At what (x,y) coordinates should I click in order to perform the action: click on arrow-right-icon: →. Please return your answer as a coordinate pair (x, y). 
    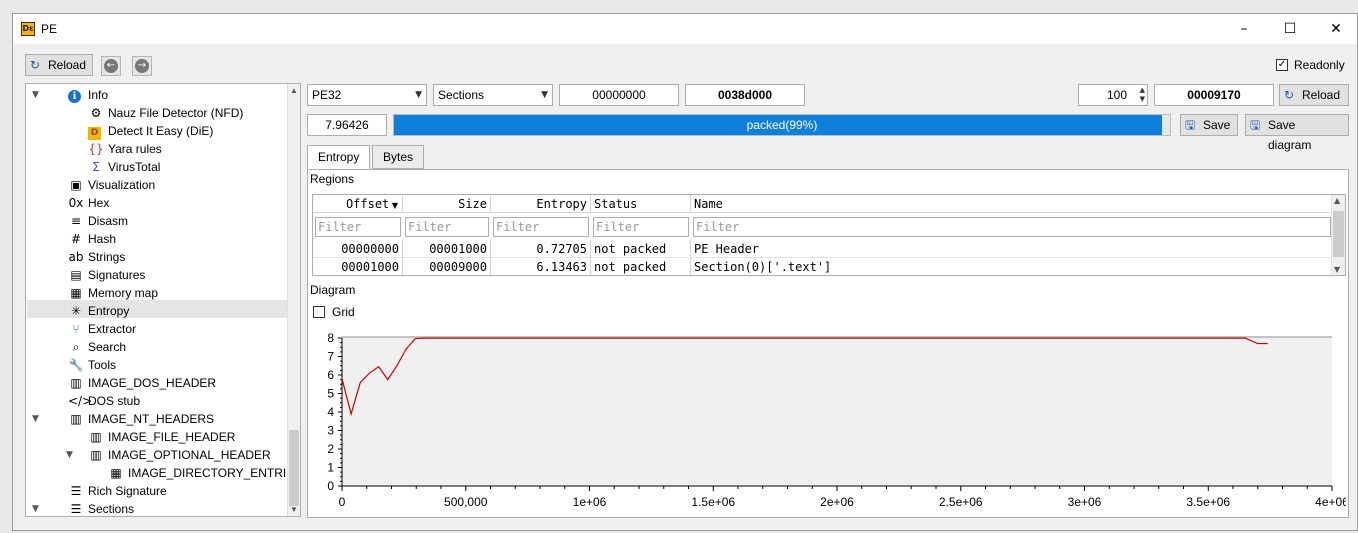
    Looking at the image, I should click on (142, 66).